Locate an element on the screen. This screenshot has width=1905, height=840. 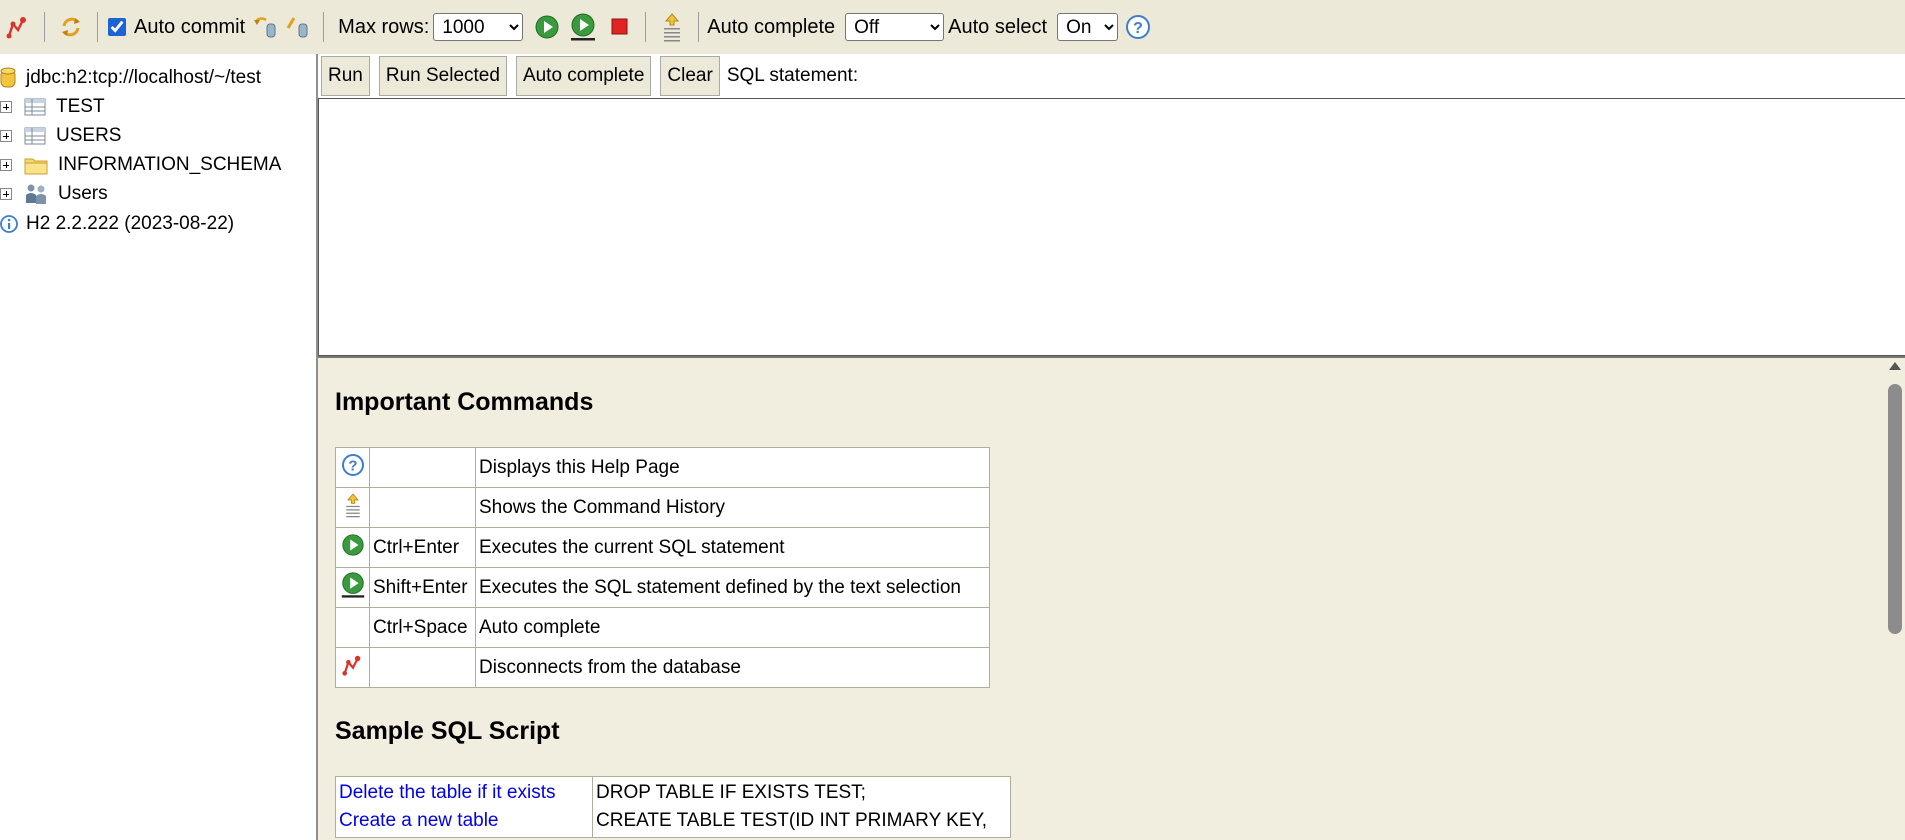
auto-complete-select: Off is located at coordinates (895, 27).